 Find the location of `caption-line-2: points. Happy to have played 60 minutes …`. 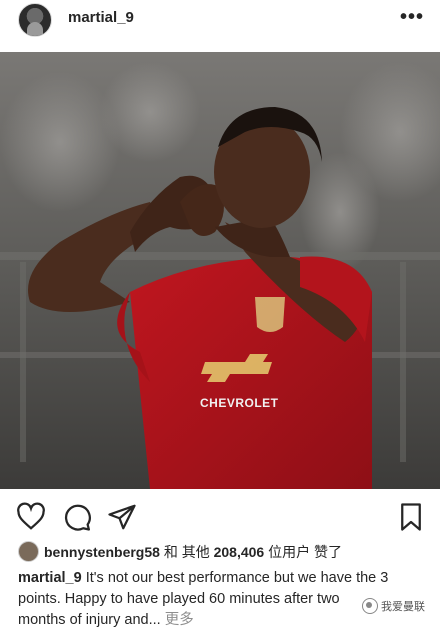

caption-line-2: points. Happy to have played 60 minutes … is located at coordinates (179, 599).